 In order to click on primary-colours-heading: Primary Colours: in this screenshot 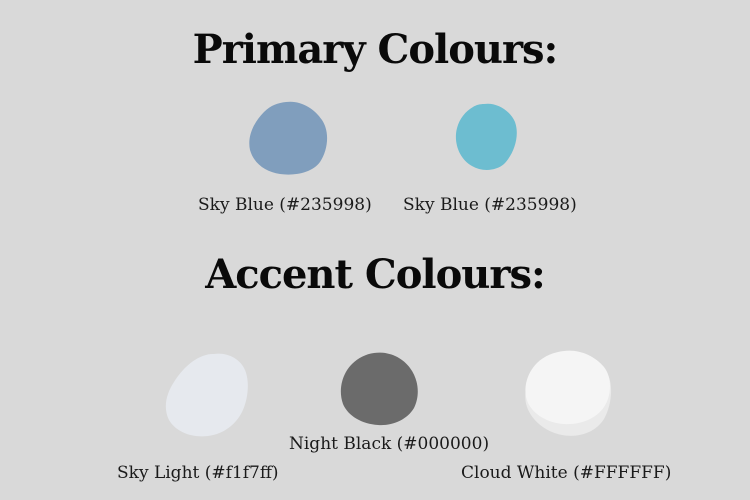, I will do `click(375, 49)`.